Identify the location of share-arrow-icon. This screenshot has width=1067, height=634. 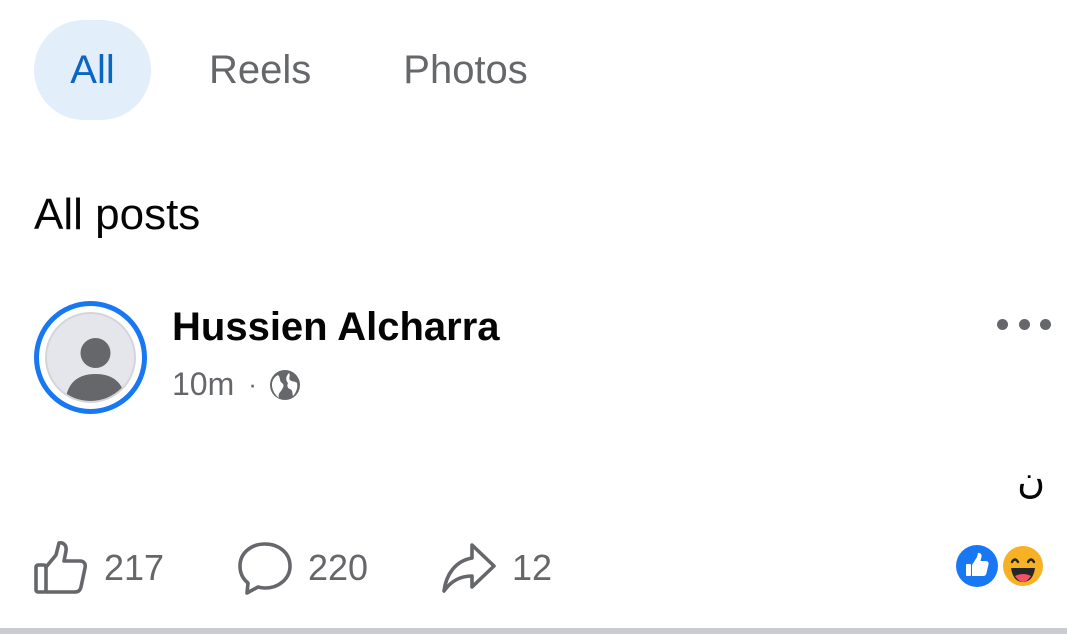
(469, 568).